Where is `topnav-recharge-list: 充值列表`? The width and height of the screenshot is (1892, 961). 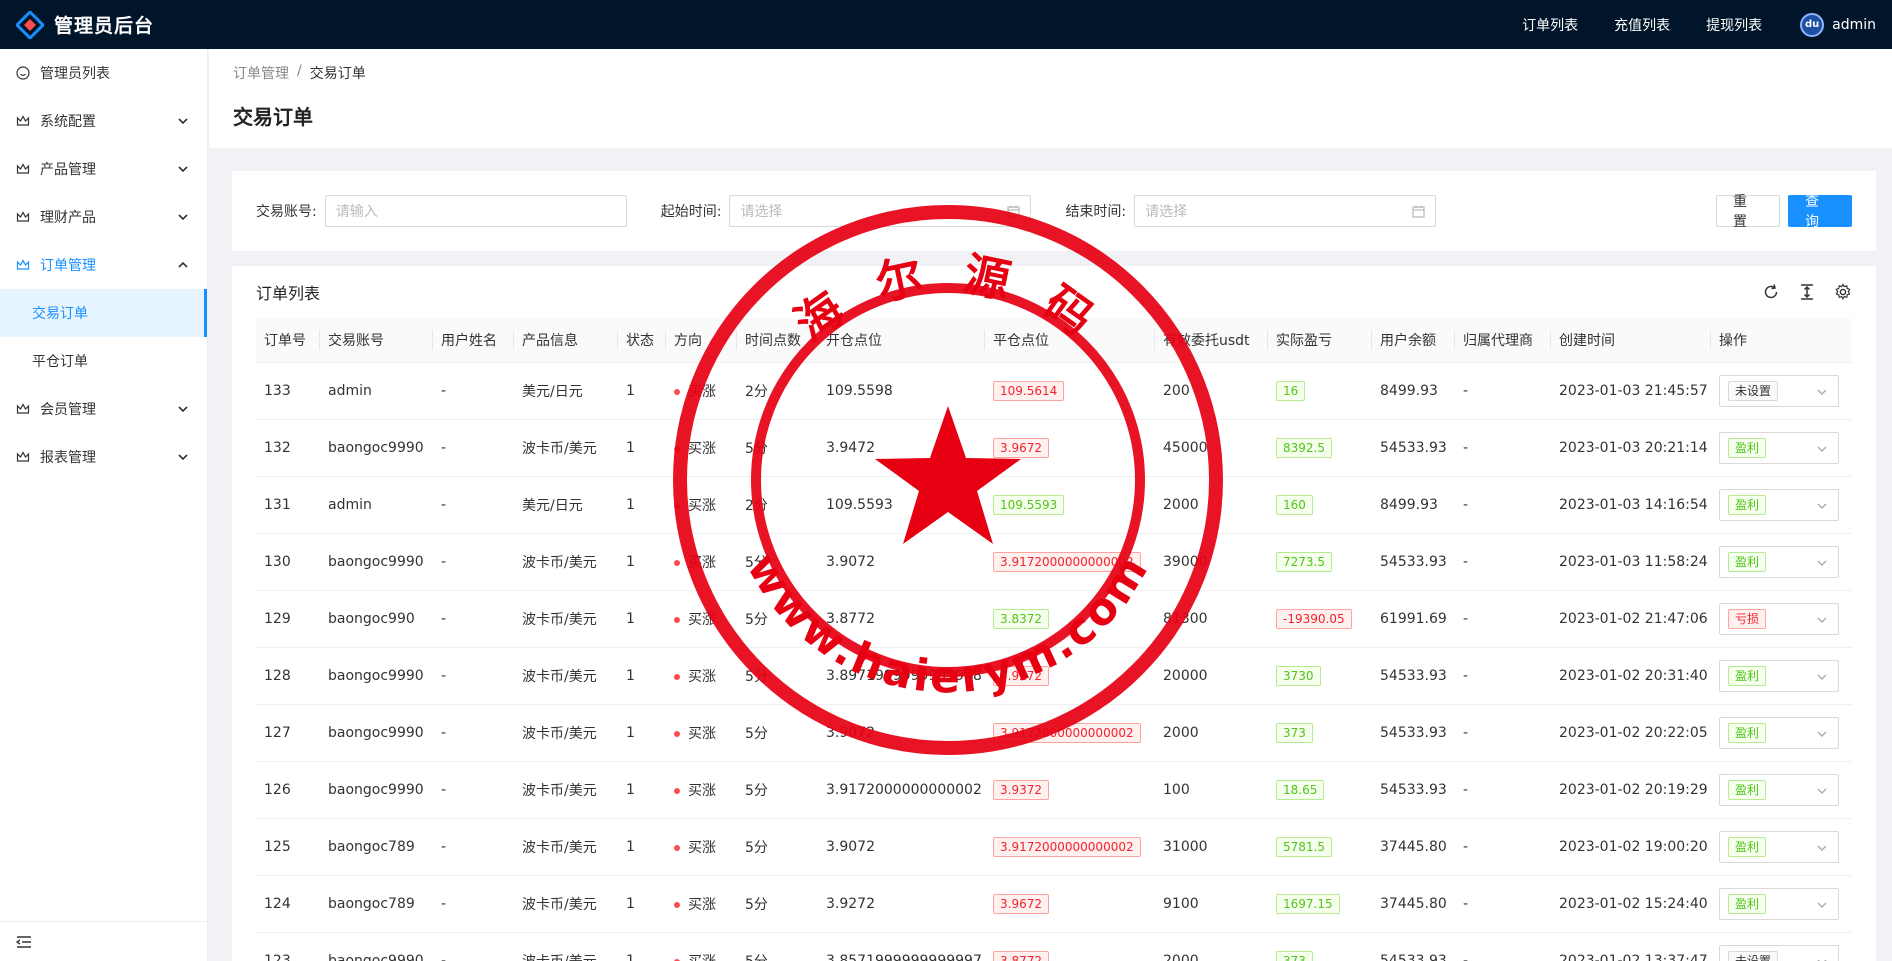
topnav-recharge-list: 充值列表 is located at coordinates (1642, 25).